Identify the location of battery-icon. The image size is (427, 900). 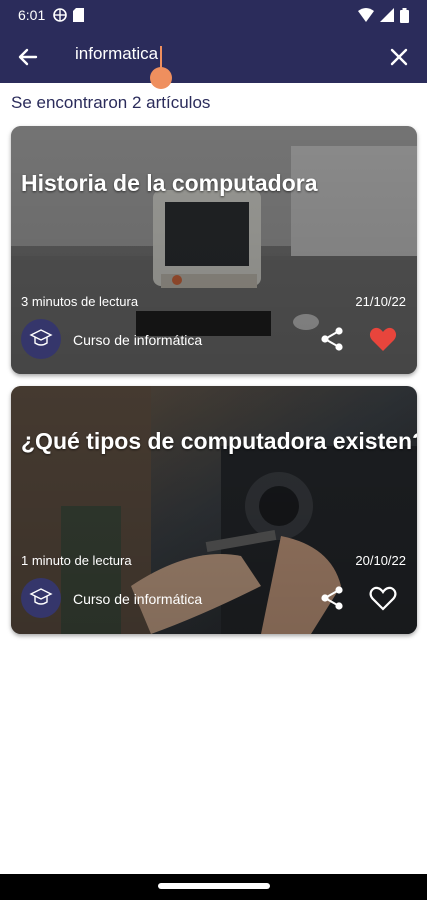
(404, 15).